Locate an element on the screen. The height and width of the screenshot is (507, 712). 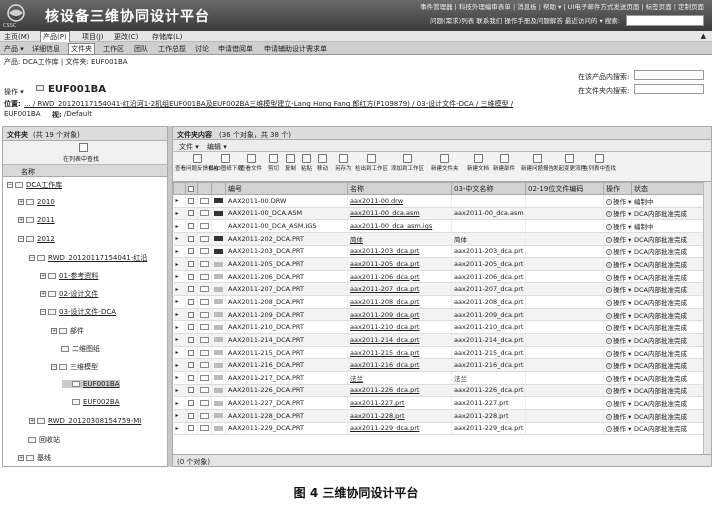
top-help-links: 问题(需求)列表 联系我们 操作手册及问题解答 最近访问的 ▾ 搜索: is located at coordinates (525, 20).